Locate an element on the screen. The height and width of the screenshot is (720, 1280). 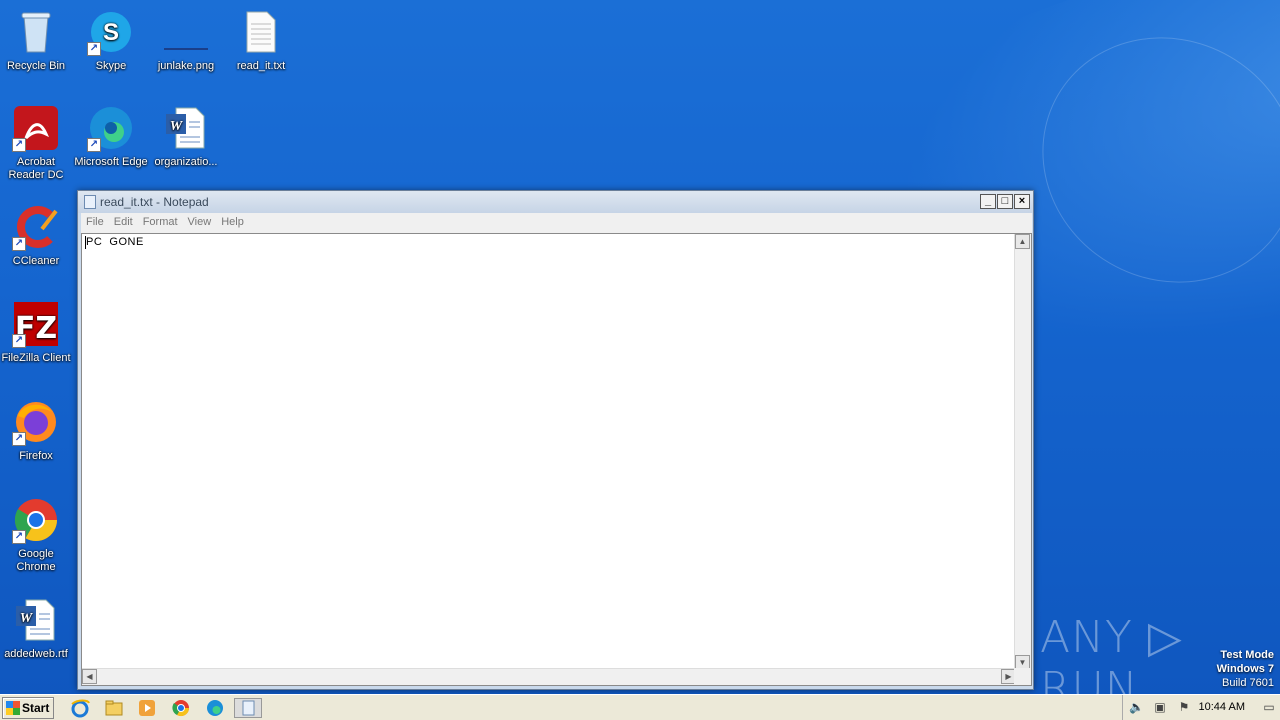
svg-text: S is located at coordinates (111, 32).